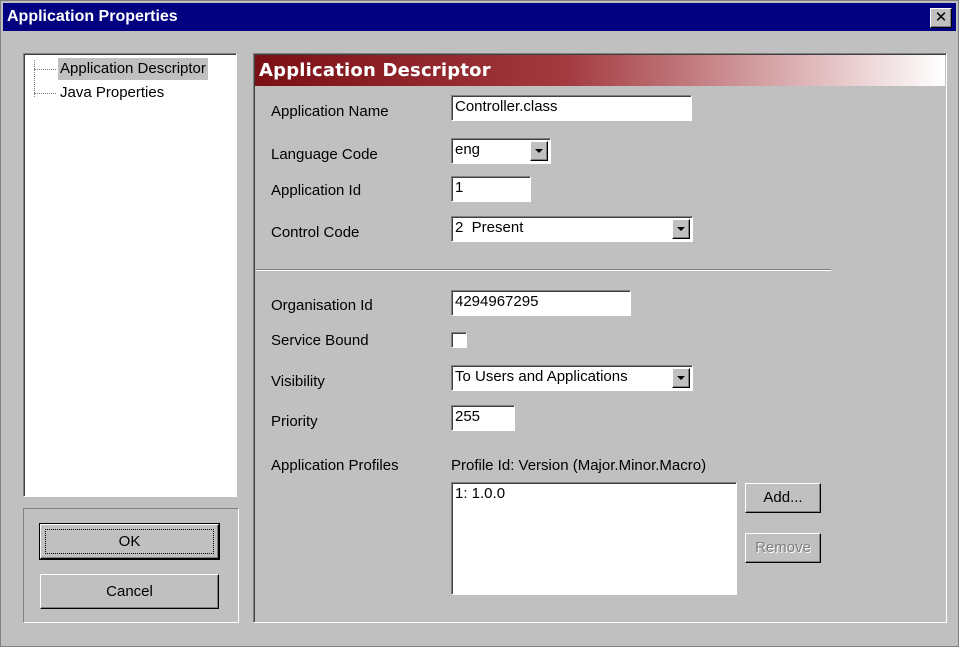 The width and height of the screenshot is (959, 647). What do you see at coordinates (543, 270) in the screenshot?
I see `section-divider` at bounding box center [543, 270].